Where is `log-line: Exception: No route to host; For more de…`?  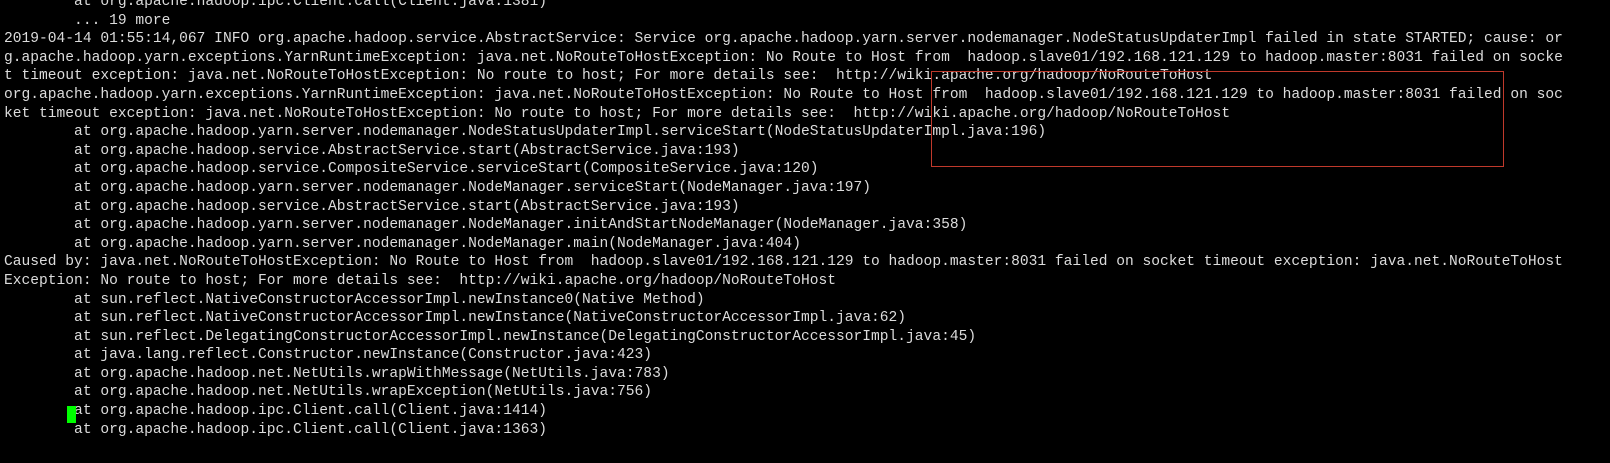 log-line: Exception: No route to host; For more de… is located at coordinates (420, 280).